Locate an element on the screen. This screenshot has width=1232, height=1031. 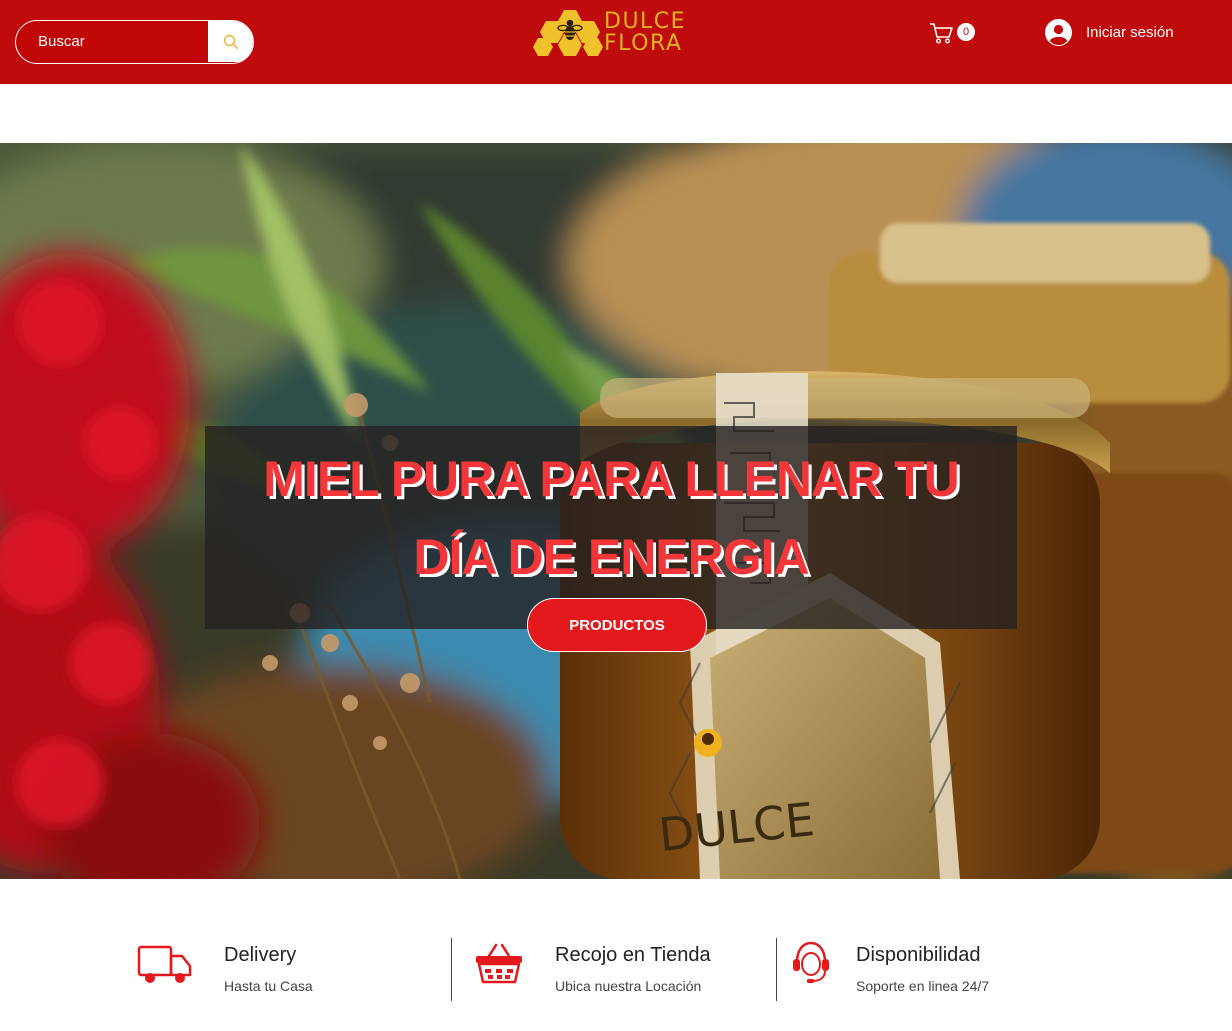
user-avatar-icon is located at coordinates (1058, 32).